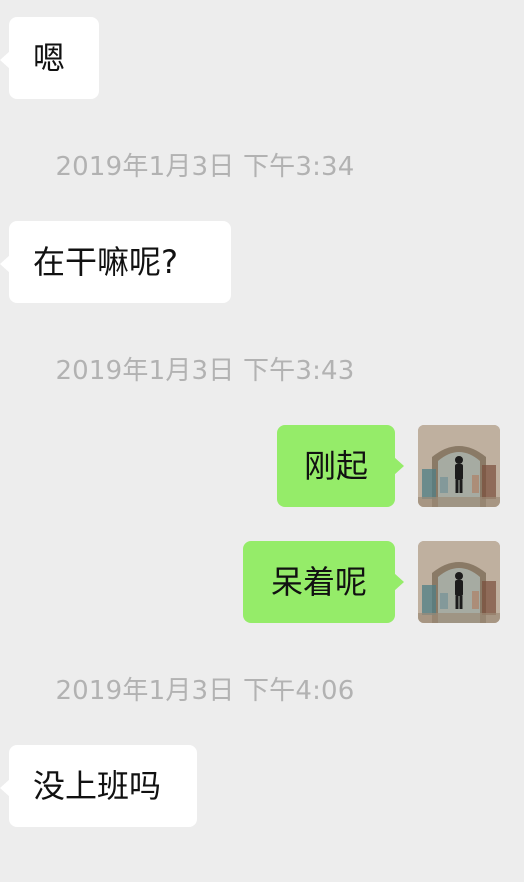  I want to click on message-text: 在干嘛呢?, so click(105, 262).